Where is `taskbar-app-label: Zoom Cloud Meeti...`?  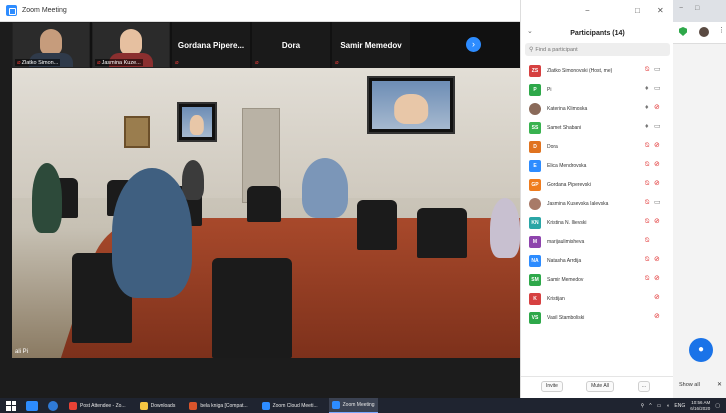
taskbar-app-label: Zoom Cloud Meeti... is located at coordinates (295, 405).